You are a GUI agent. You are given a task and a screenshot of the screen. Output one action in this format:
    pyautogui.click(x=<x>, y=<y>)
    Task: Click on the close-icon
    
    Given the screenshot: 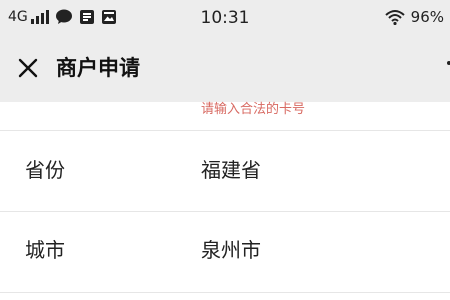 What is the action you would take?
    pyautogui.click(x=28, y=68)
    